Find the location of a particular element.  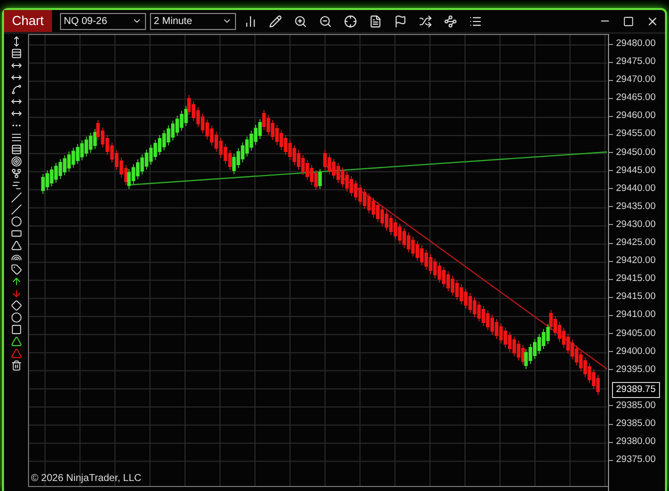

label-icon is located at coordinates (16, 269).